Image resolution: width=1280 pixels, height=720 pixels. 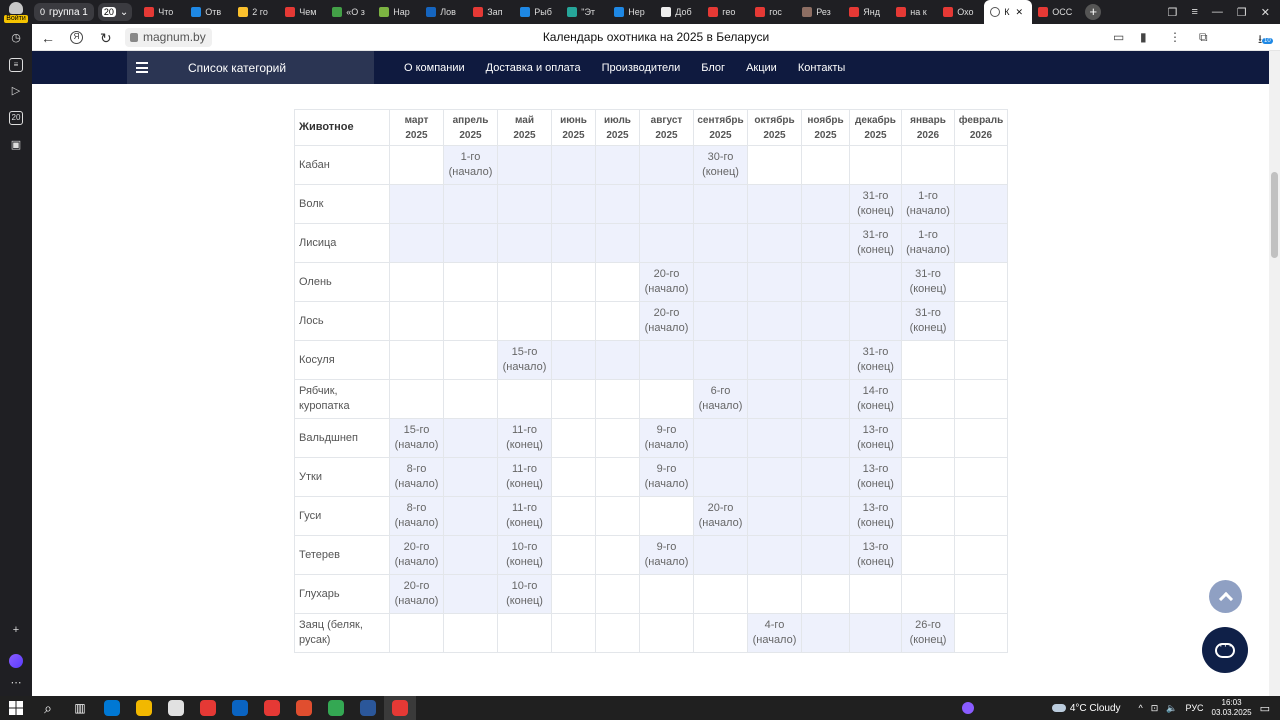 What do you see at coordinates (16, 145) in the screenshot?
I see `screenshot-icon: ▣` at bounding box center [16, 145].